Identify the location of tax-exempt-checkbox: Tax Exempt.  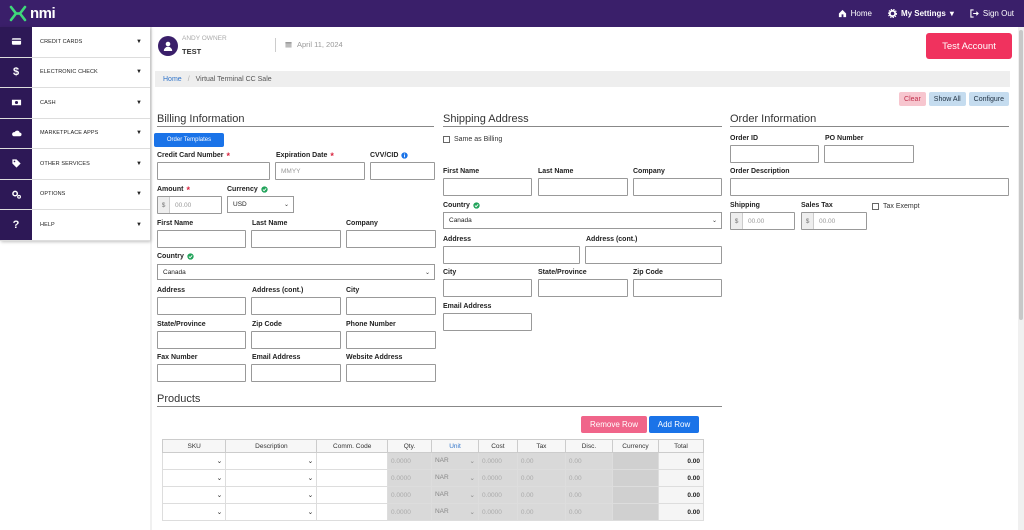
(896, 206).